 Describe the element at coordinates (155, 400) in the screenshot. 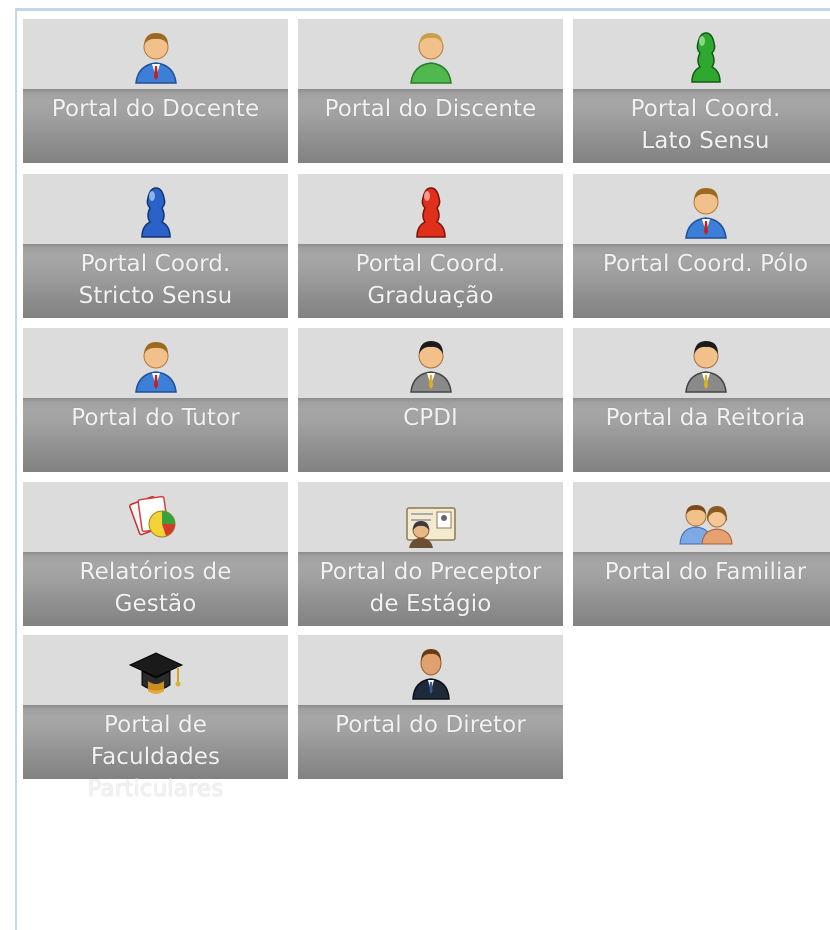

I see `portal-tutor-tile: Portal do Tutor` at that location.